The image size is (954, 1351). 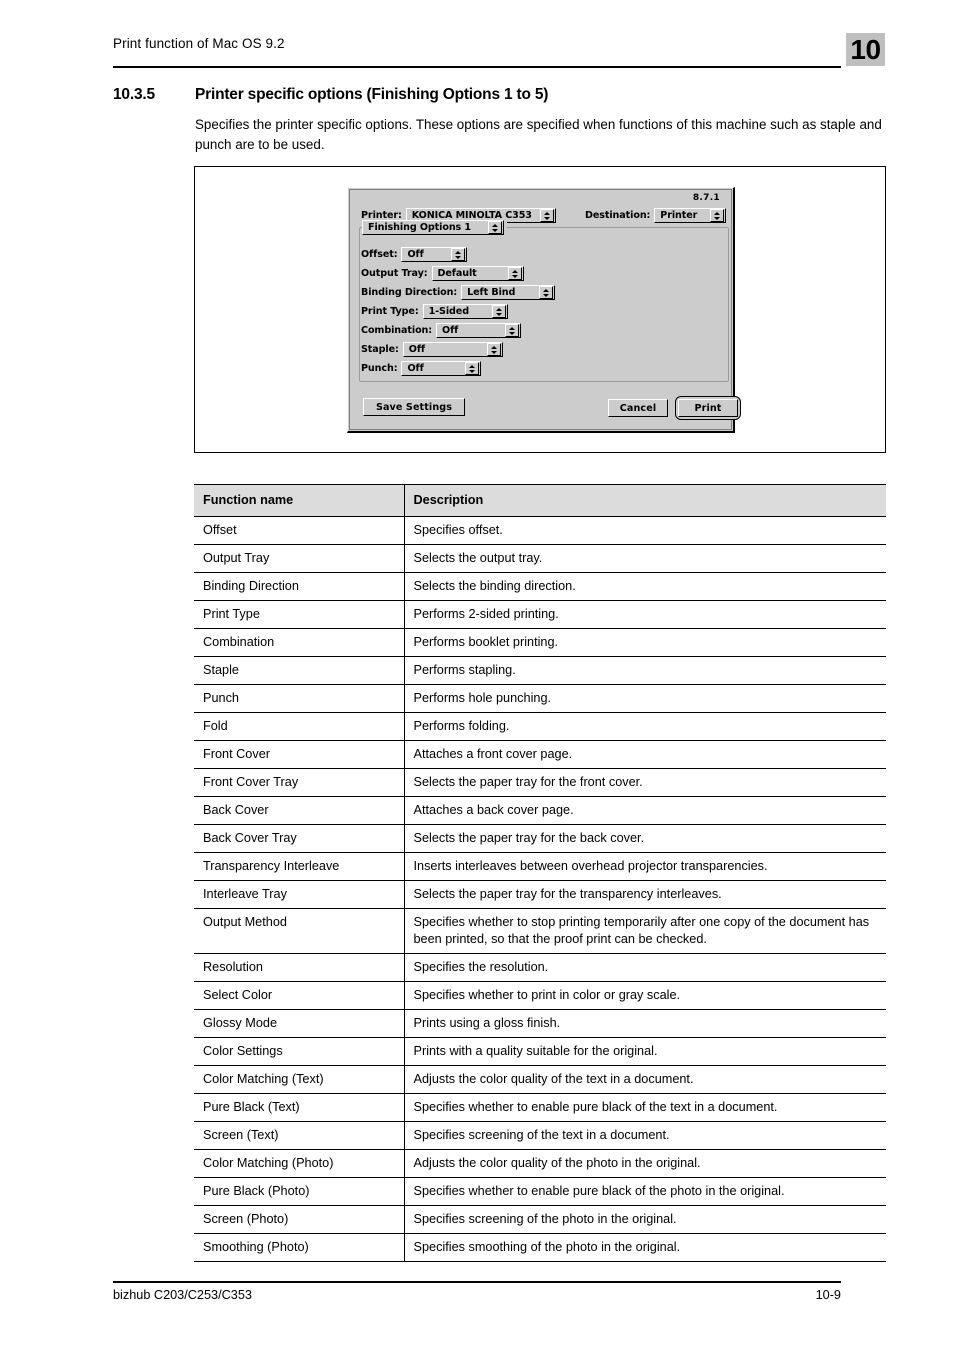 What do you see at coordinates (540, 500) in the screenshot?
I see `table-header-row: Function name Description` at bounding box center [540, 500].